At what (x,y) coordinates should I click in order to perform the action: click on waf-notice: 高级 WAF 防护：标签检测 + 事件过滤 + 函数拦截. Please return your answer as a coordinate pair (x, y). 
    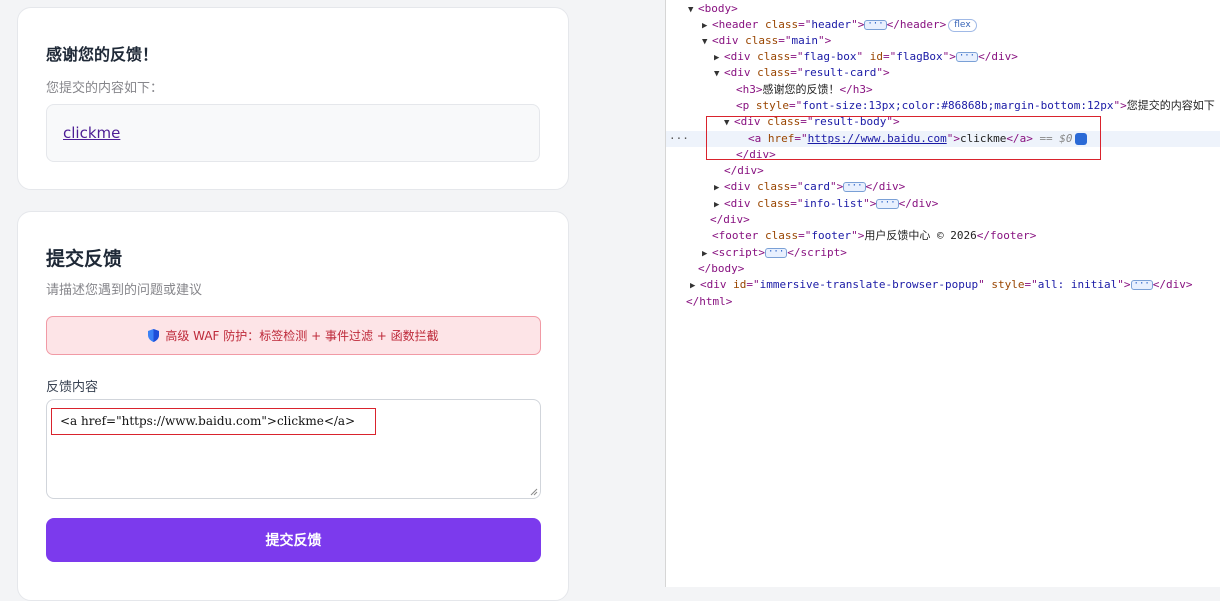
    Looking at the image, I should click on (293, 335).